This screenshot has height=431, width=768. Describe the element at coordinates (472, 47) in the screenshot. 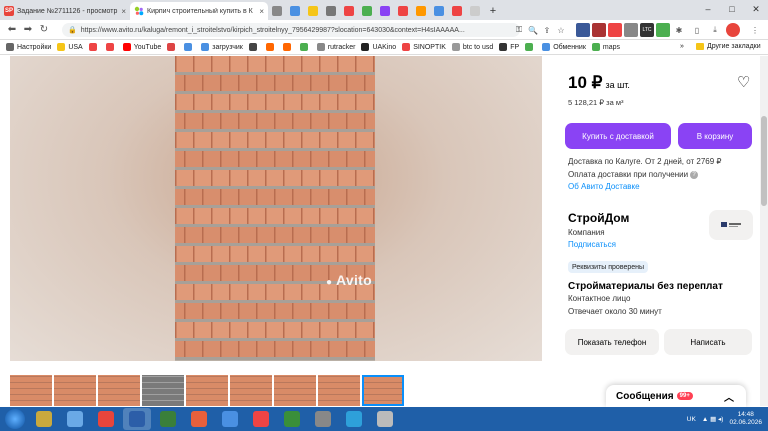

I see `bookmark-item: btc to usd` at that location.